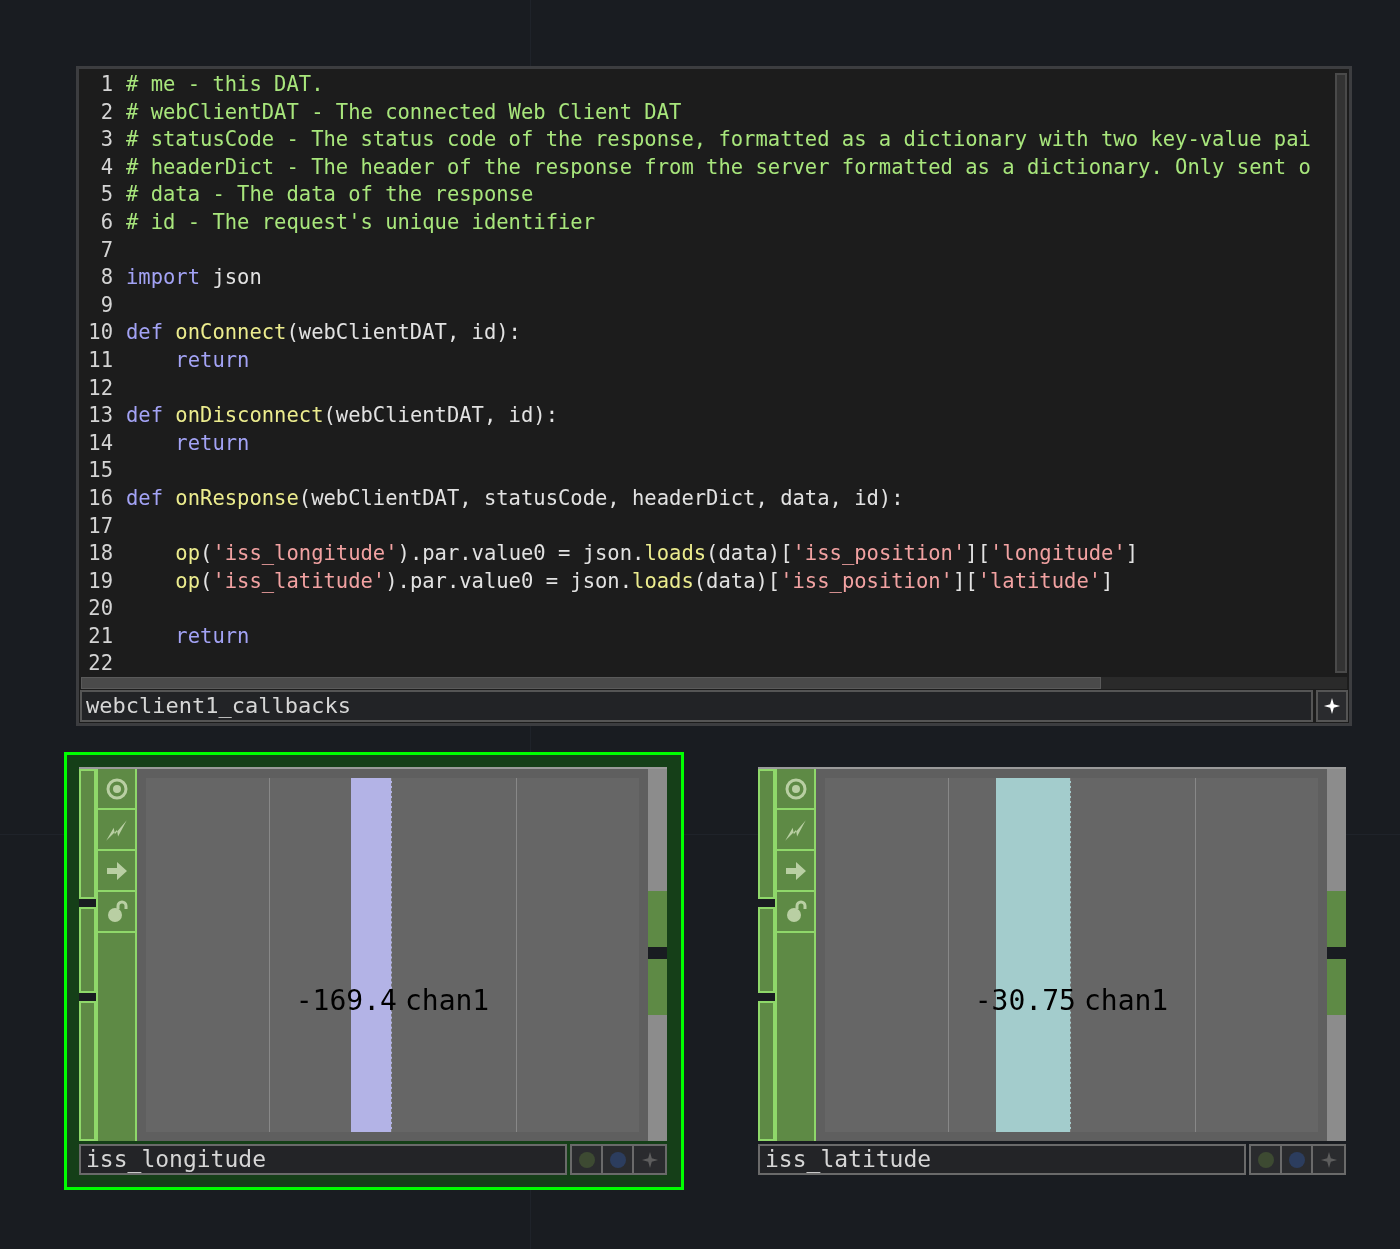  What do you see at coordinates (100, 609) in the screenshot?
I see `line-number: 20` at bounding box center [100, 609].